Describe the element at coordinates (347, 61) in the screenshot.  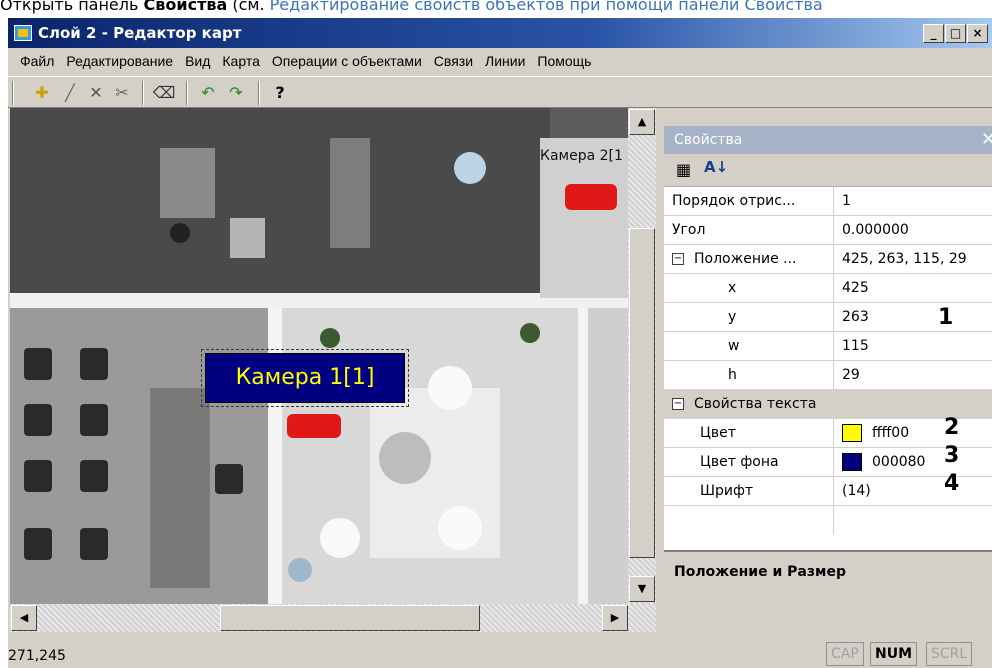
I see `menu-object-ops: Операции с объектами` at that location.